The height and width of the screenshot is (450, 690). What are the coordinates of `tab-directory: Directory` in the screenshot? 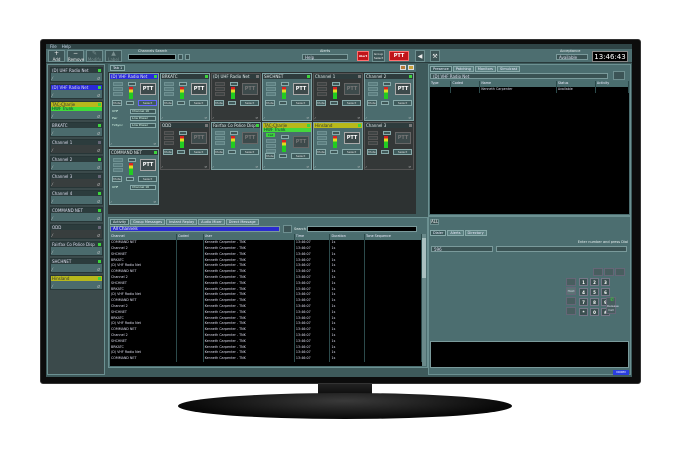 It's located at (475, 233).